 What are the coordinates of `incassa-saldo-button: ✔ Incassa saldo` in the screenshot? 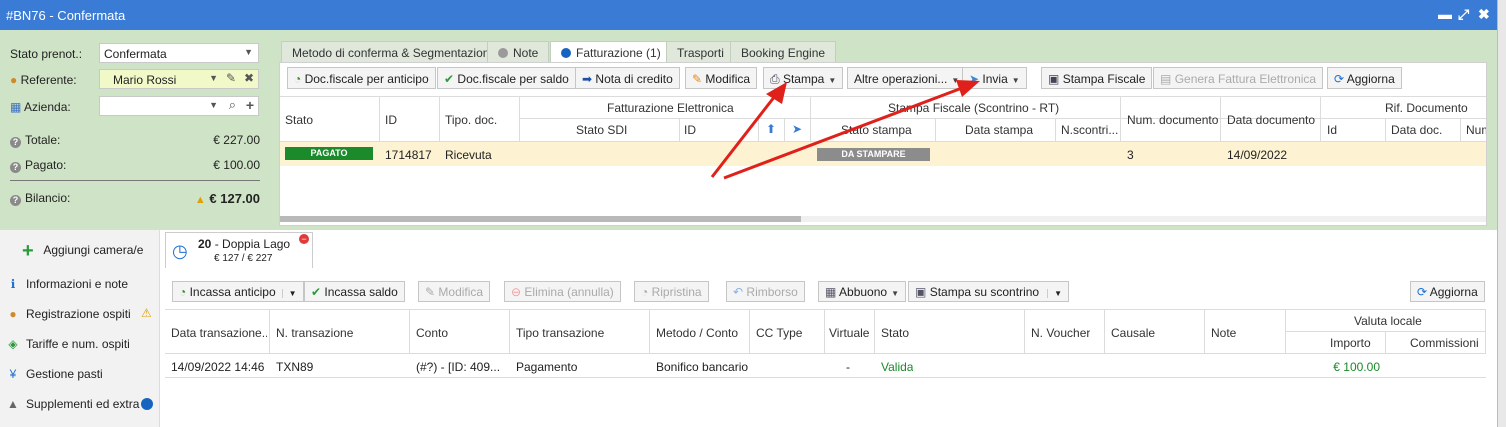 It's located at (354, 291).